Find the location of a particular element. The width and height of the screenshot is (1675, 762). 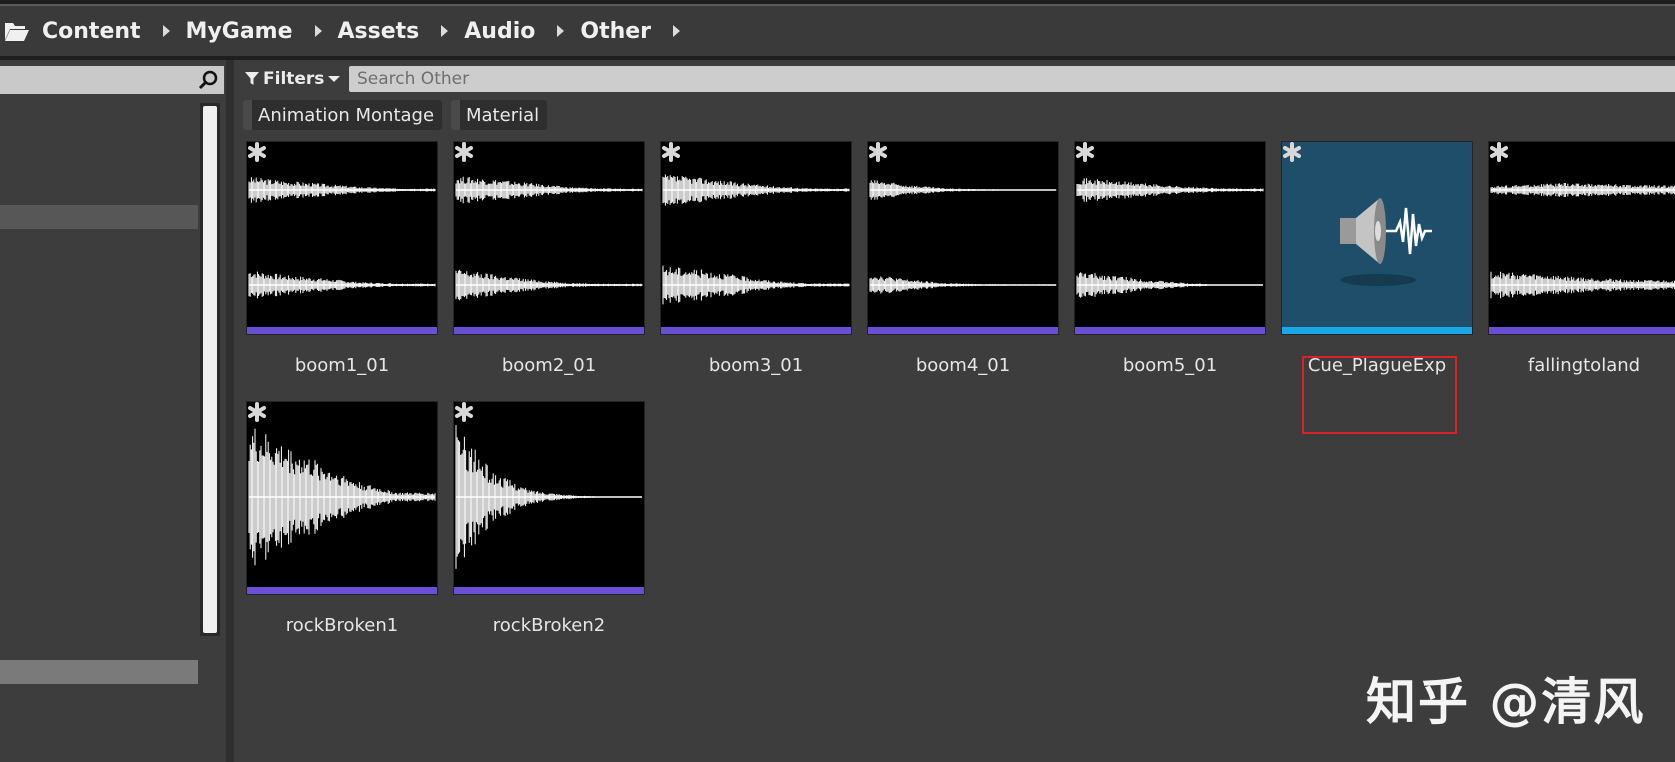

asset-tile: Cue_PlagueExp is located at coordinates (1377, 258).